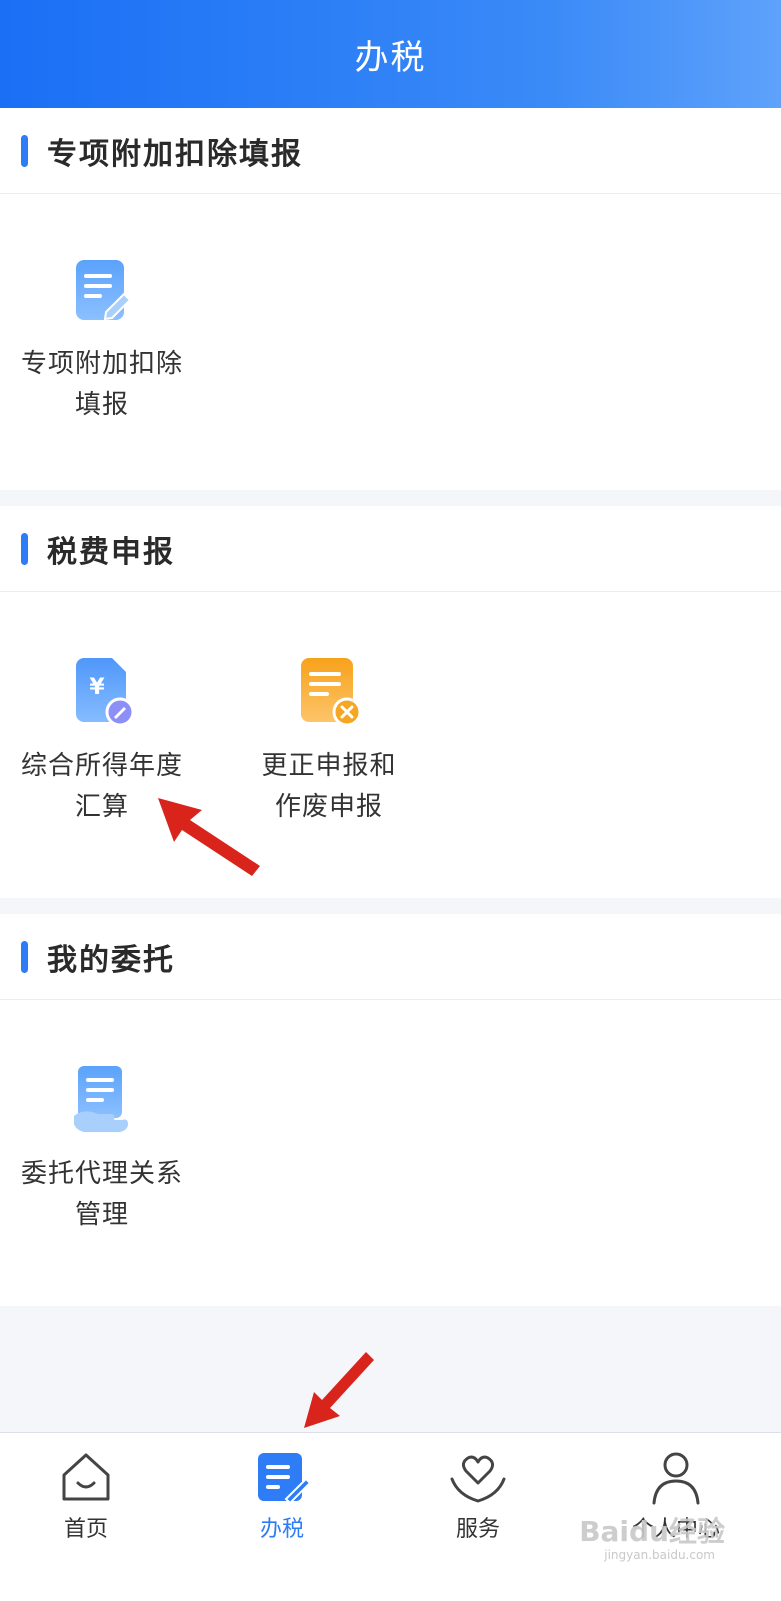 The width and height of the screenshot is (781, 1601). I want to click on page-title: 办税, so click(390, 57).